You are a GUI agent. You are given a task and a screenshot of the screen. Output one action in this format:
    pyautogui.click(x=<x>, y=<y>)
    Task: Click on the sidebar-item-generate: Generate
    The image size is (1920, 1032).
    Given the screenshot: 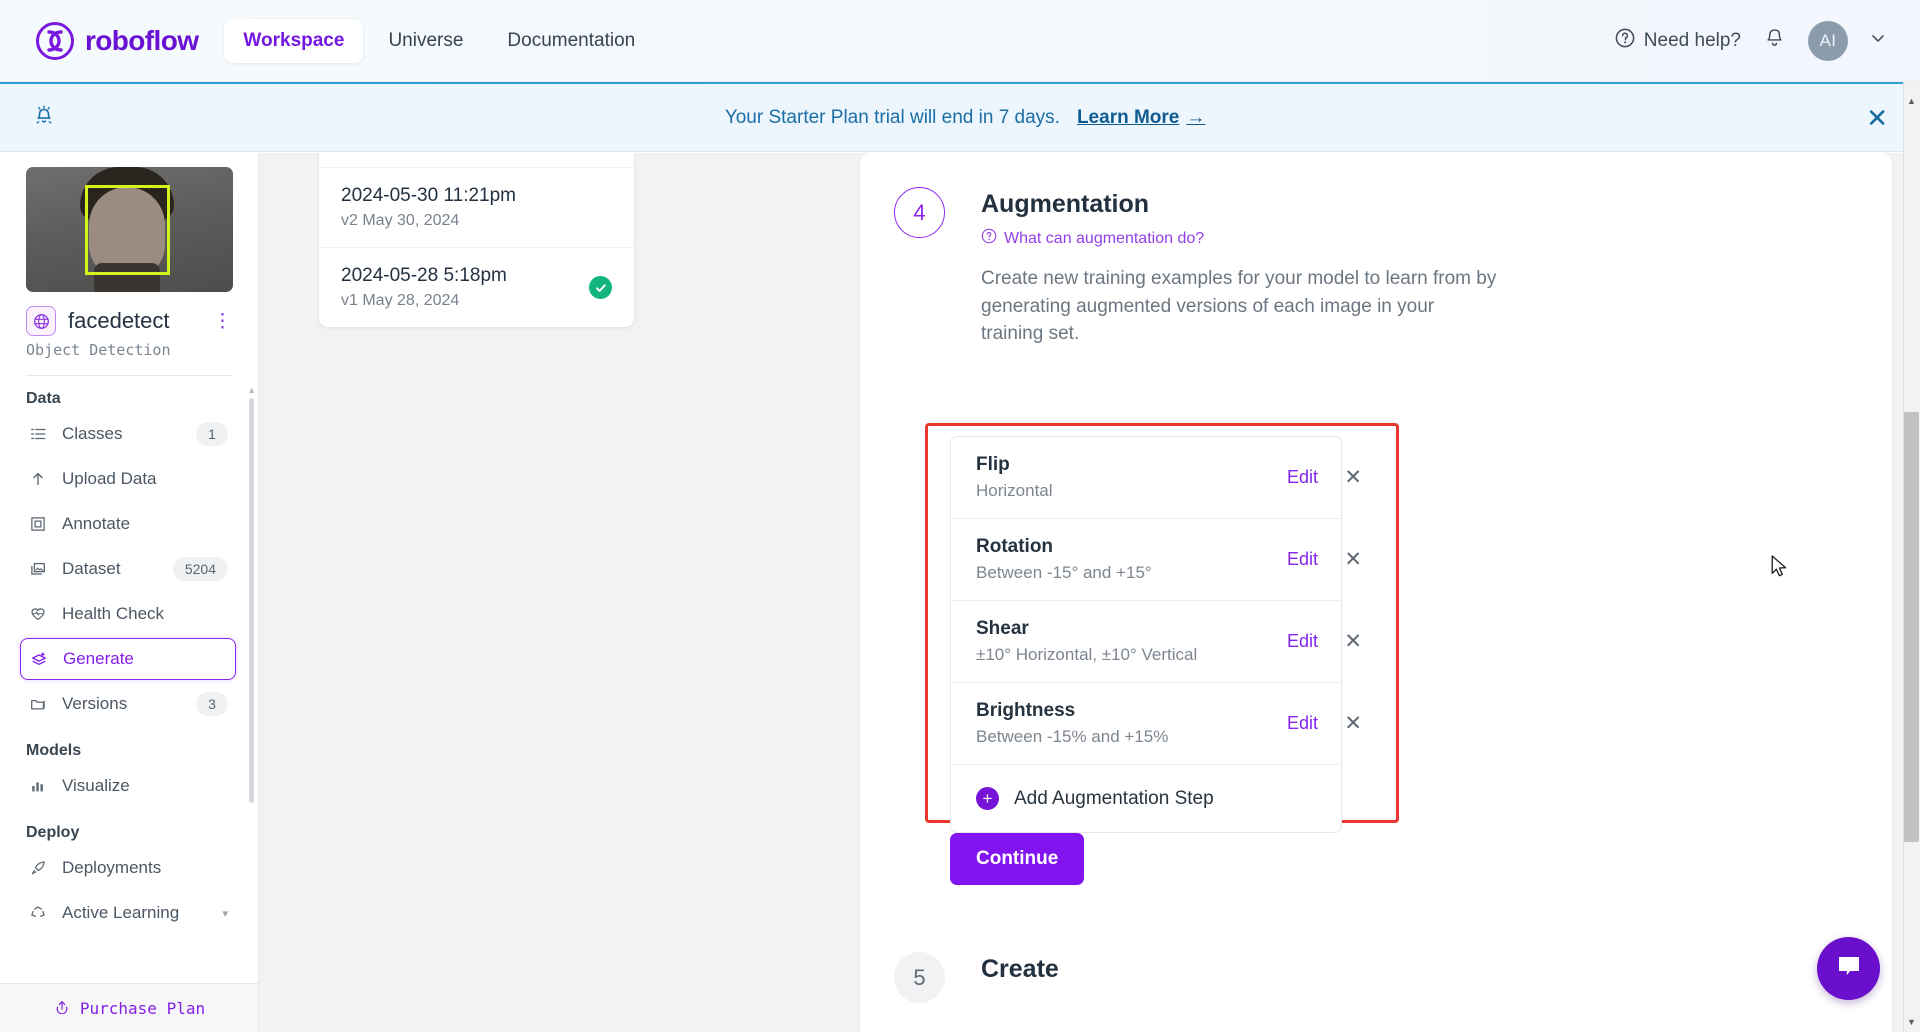 What is the action you would take?
    pyautogui.click(x=128, y=659)
    